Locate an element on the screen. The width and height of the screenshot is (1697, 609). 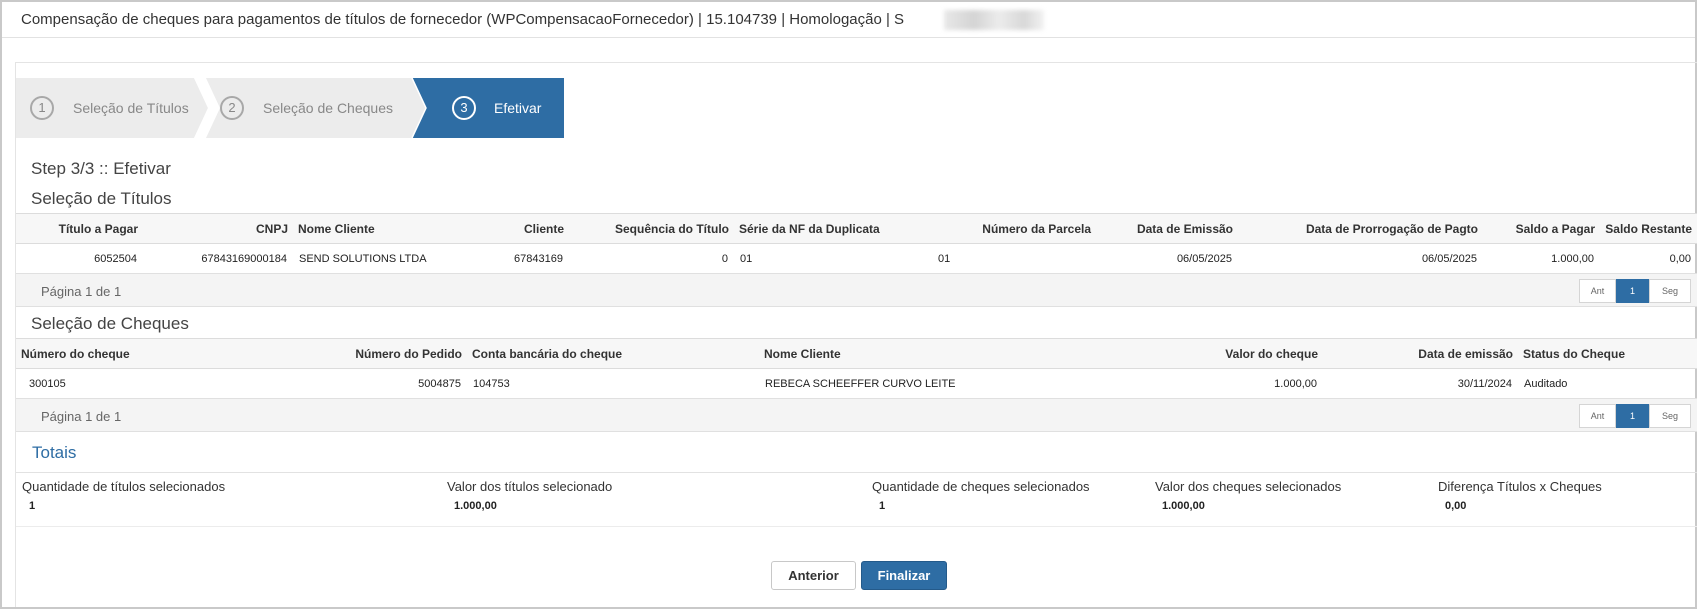
titulos-heading: Seleção de Títulos is located at coordinates (101, 198).